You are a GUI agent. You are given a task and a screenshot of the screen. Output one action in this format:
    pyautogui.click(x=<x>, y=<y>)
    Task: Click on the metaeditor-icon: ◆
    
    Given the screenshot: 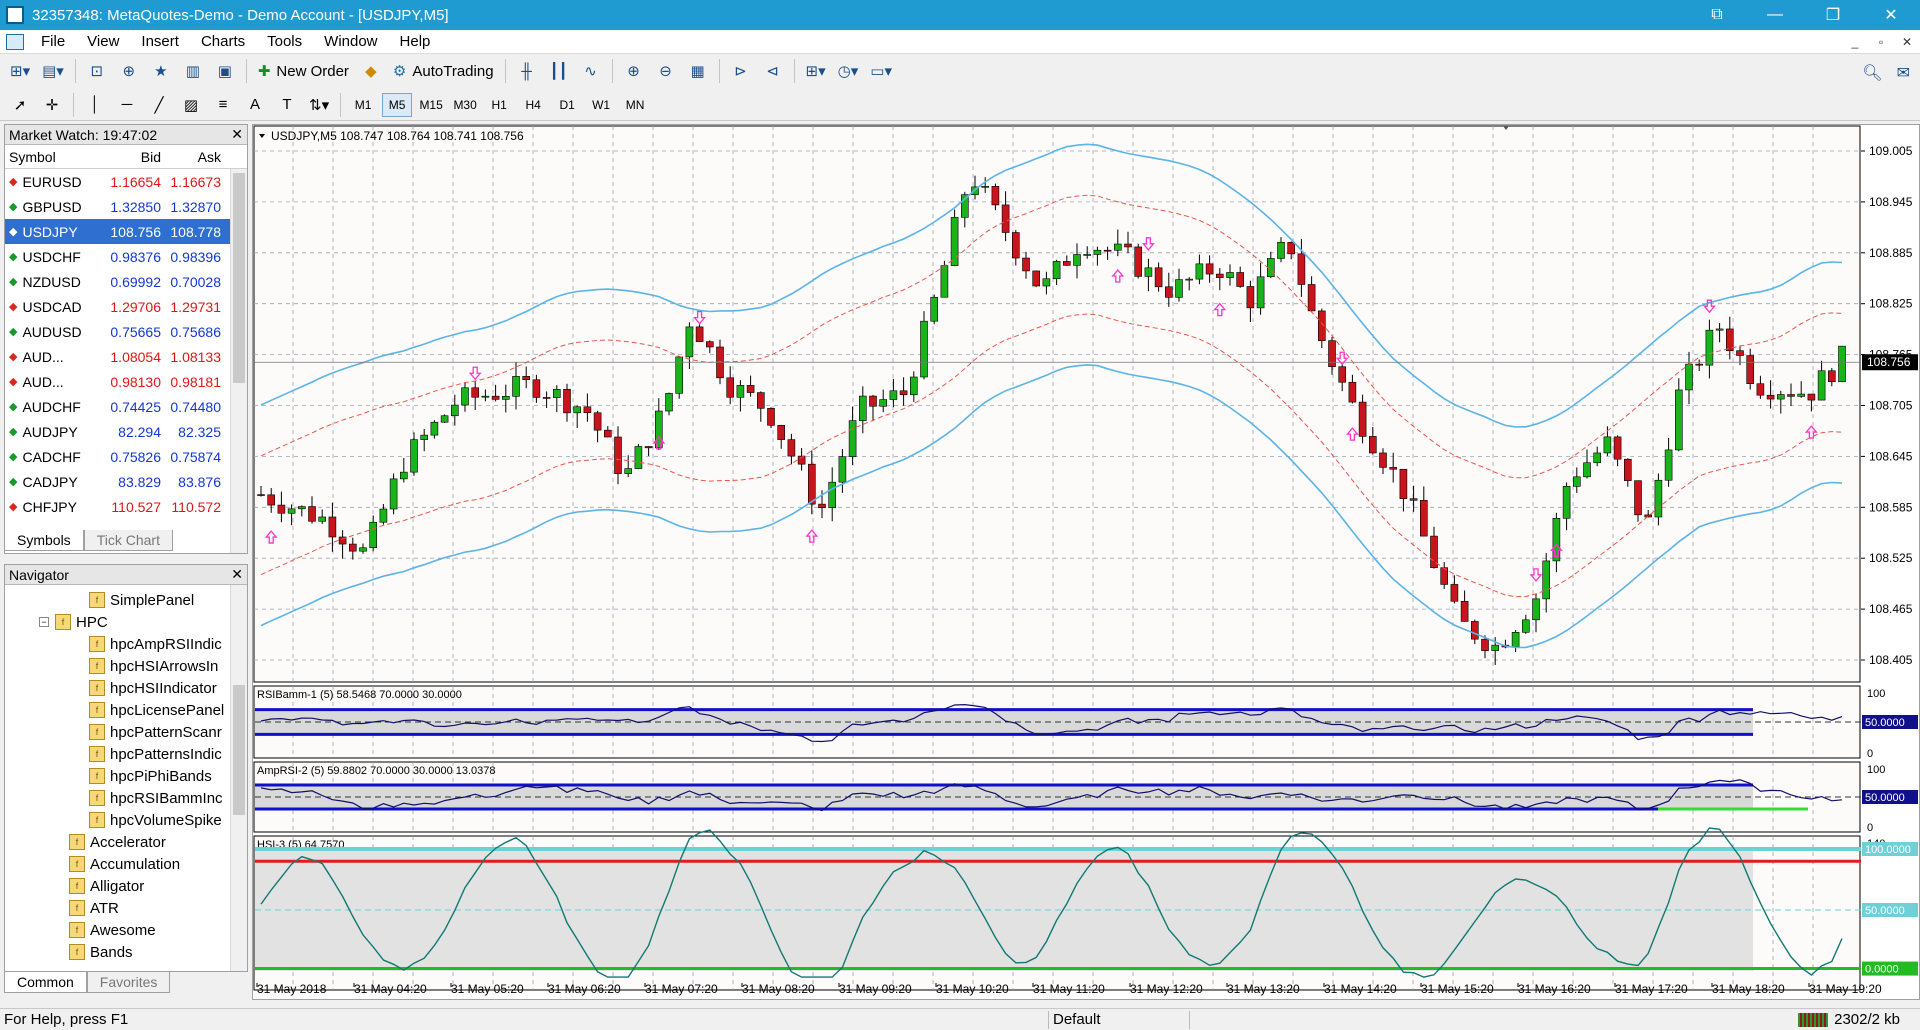 What is the action you would take?
    pyautogui.click(x=371, y=71)
    